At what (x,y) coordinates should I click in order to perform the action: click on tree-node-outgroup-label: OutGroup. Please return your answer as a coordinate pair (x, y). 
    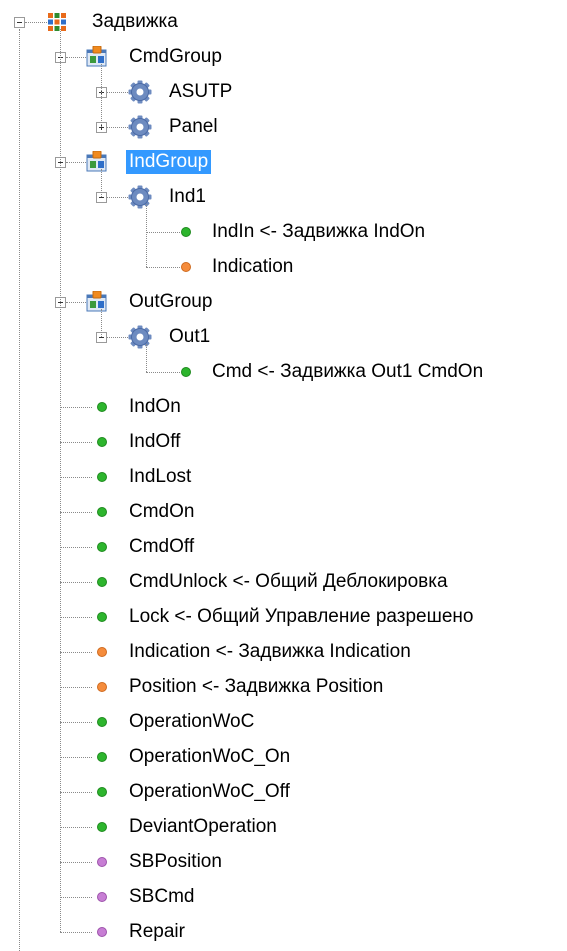
    Looking at the image, I should click on (171, 301).